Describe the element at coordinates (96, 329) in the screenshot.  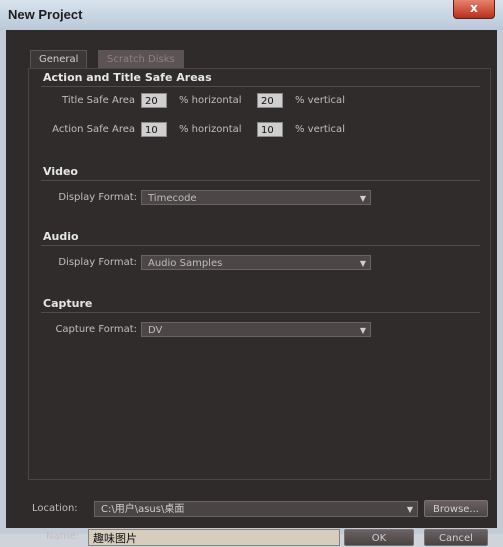
I see `capture-format-label: Capture Format:` at that location.